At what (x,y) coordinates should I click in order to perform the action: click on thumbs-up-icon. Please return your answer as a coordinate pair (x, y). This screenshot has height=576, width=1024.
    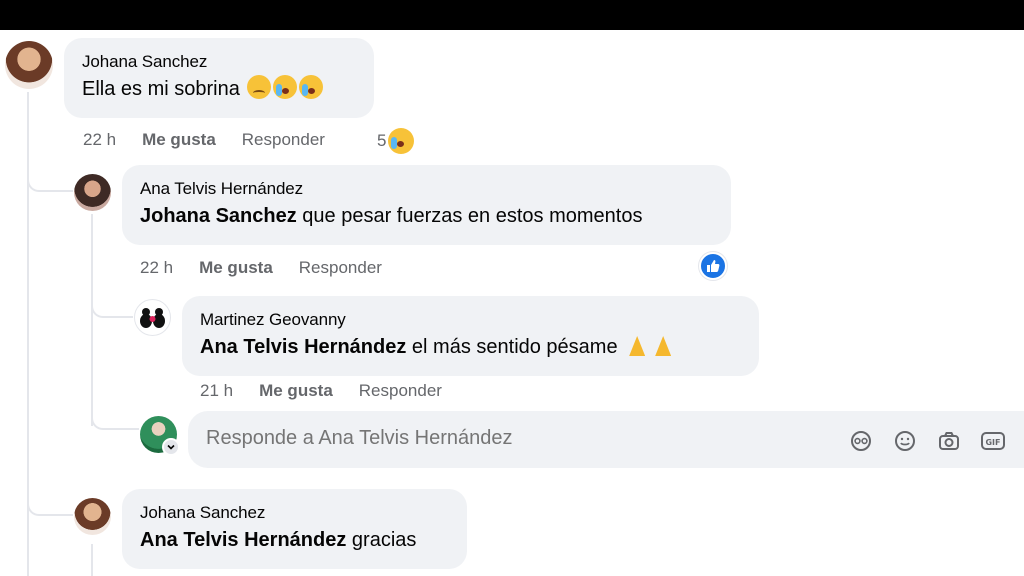
    Looking at the image, I should click on (713, 266).